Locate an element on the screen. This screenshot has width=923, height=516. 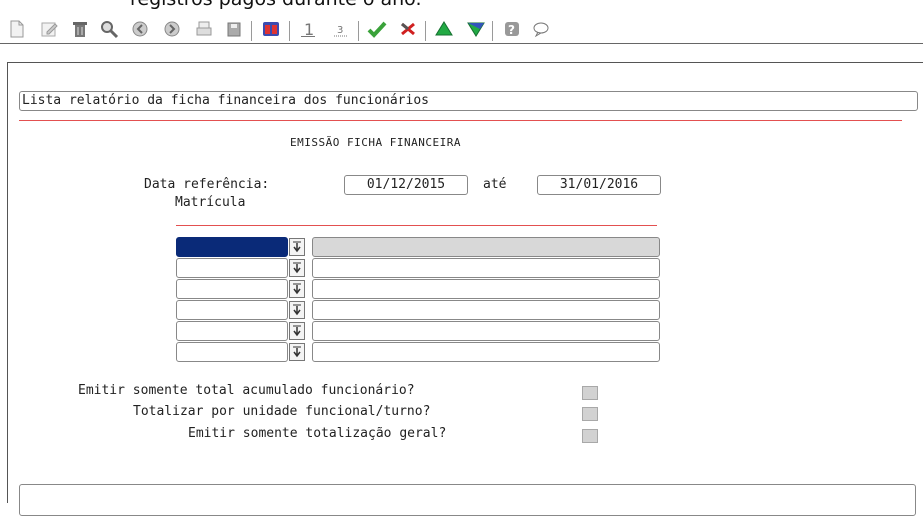
first-page-icon: 1 is located at coordinates (308, 29).